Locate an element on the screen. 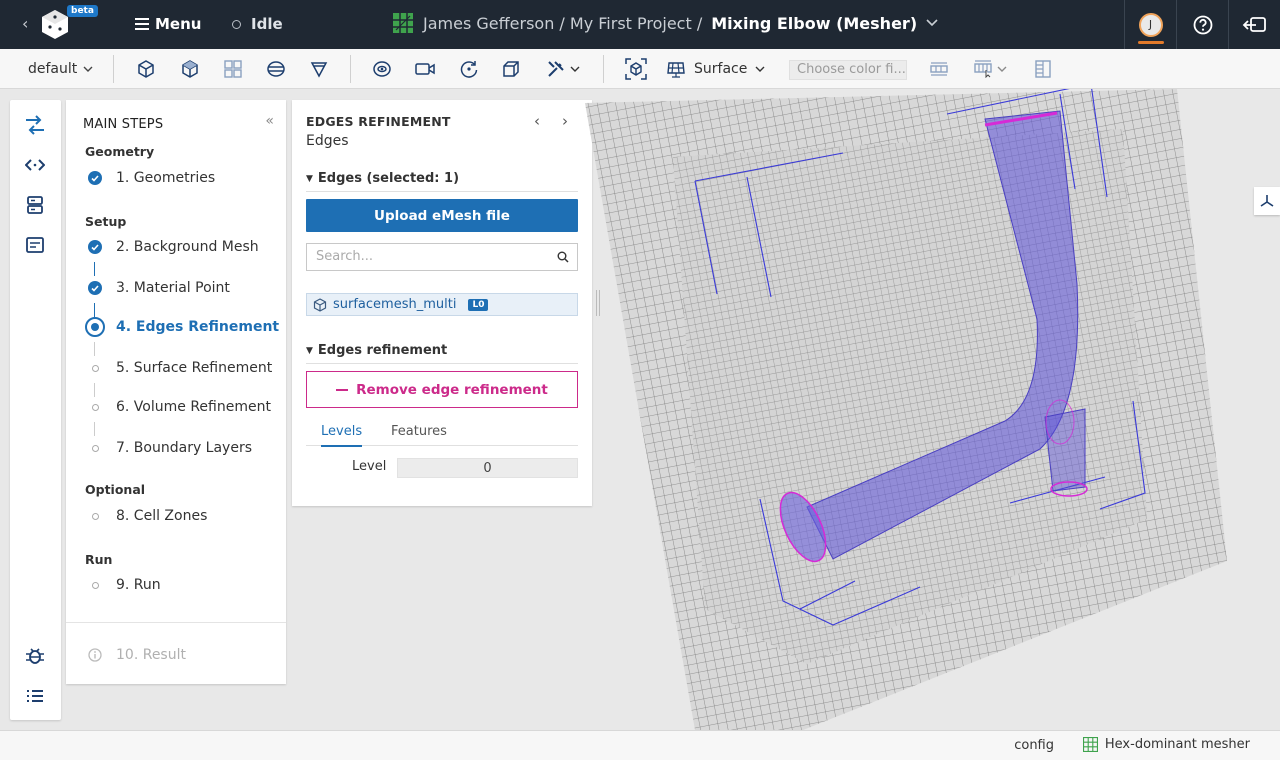 The height and width of the screenshot is (760, 1280). job-status: Idle is located at coordinates (257, 24).